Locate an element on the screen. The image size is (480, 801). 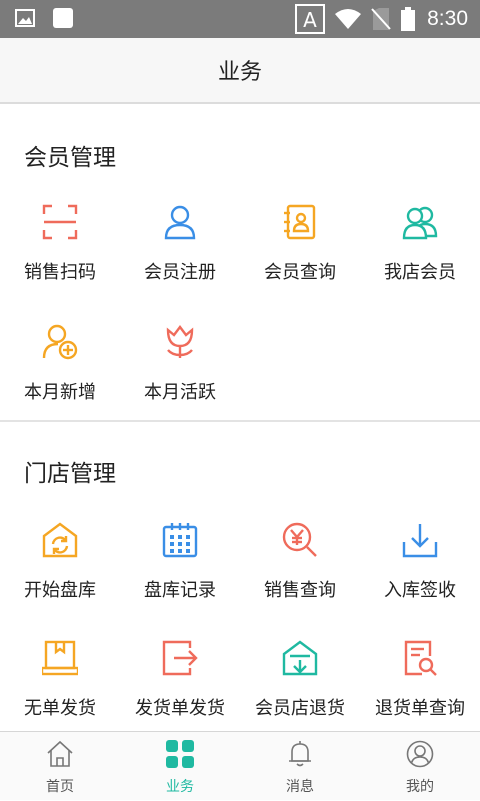
tab-messages: 消息 is located at coordinates (300, 766).